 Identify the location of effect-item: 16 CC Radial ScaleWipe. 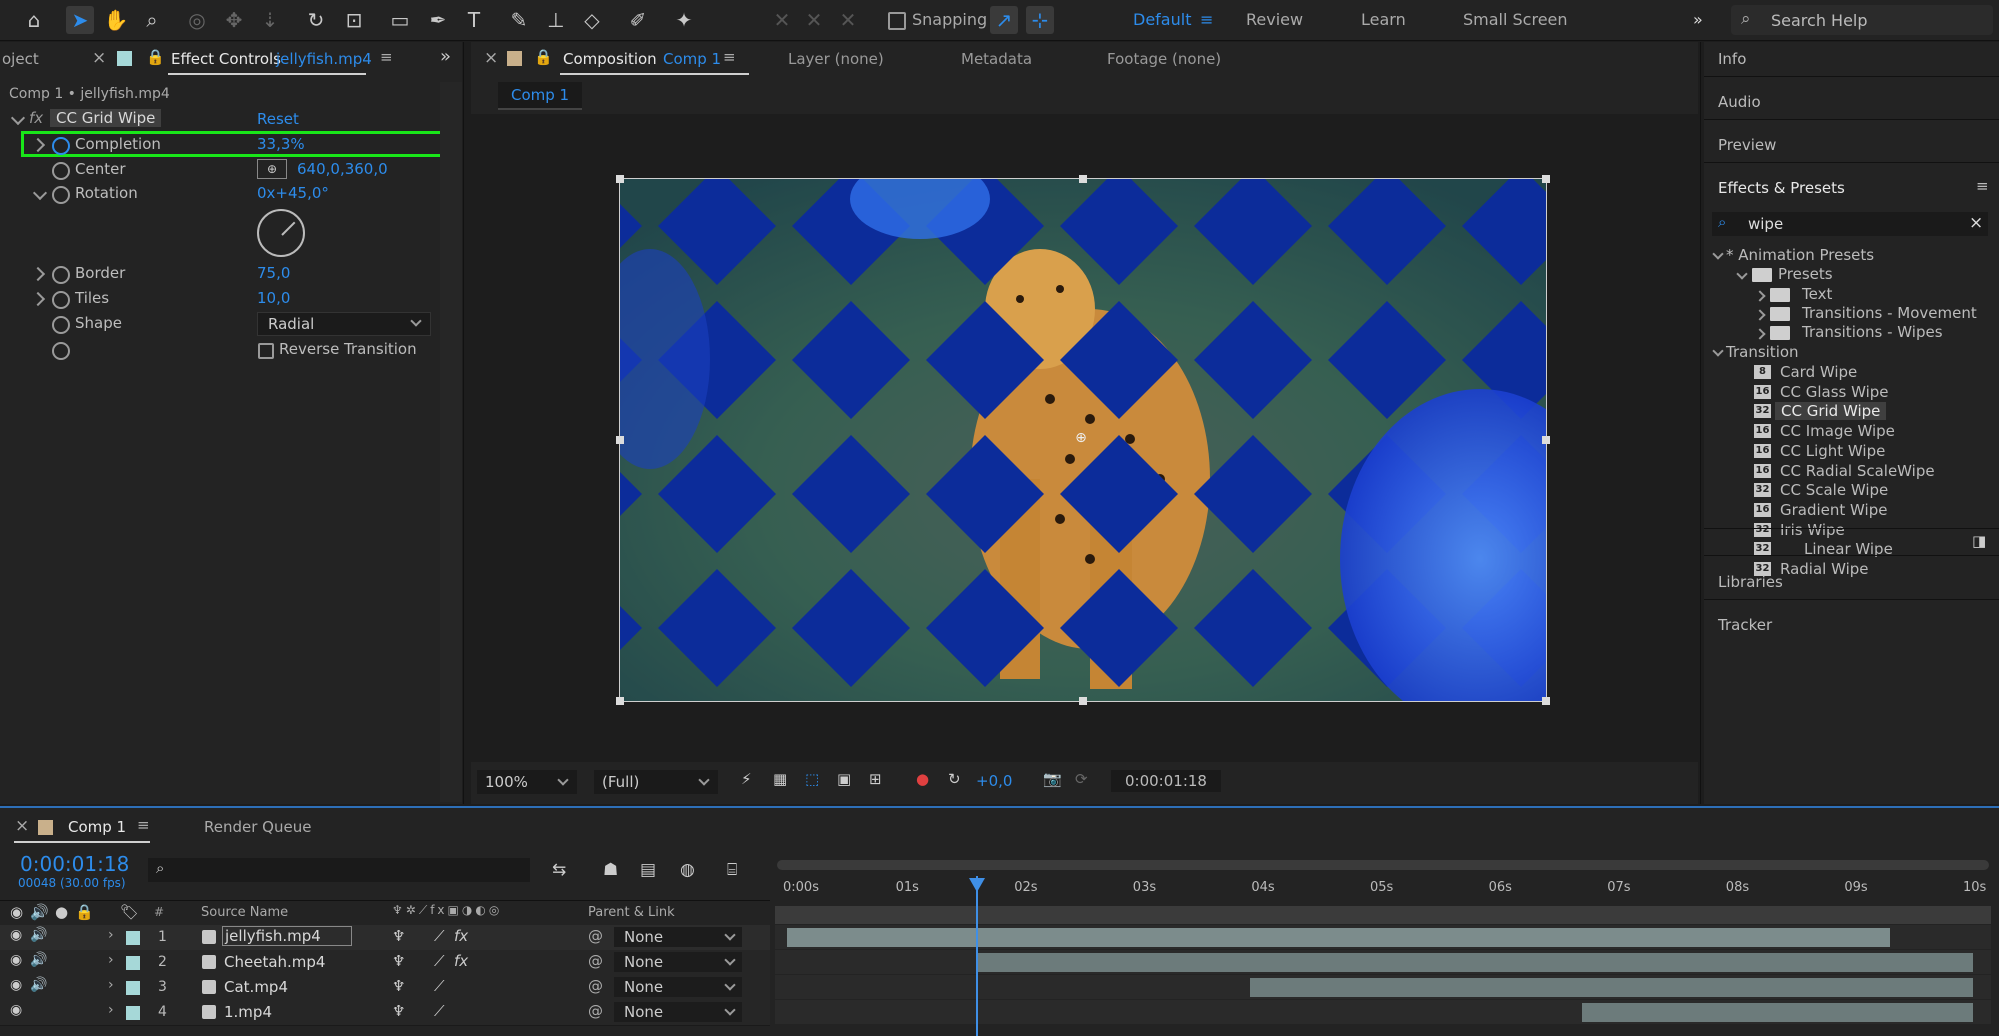
(1851, 471).